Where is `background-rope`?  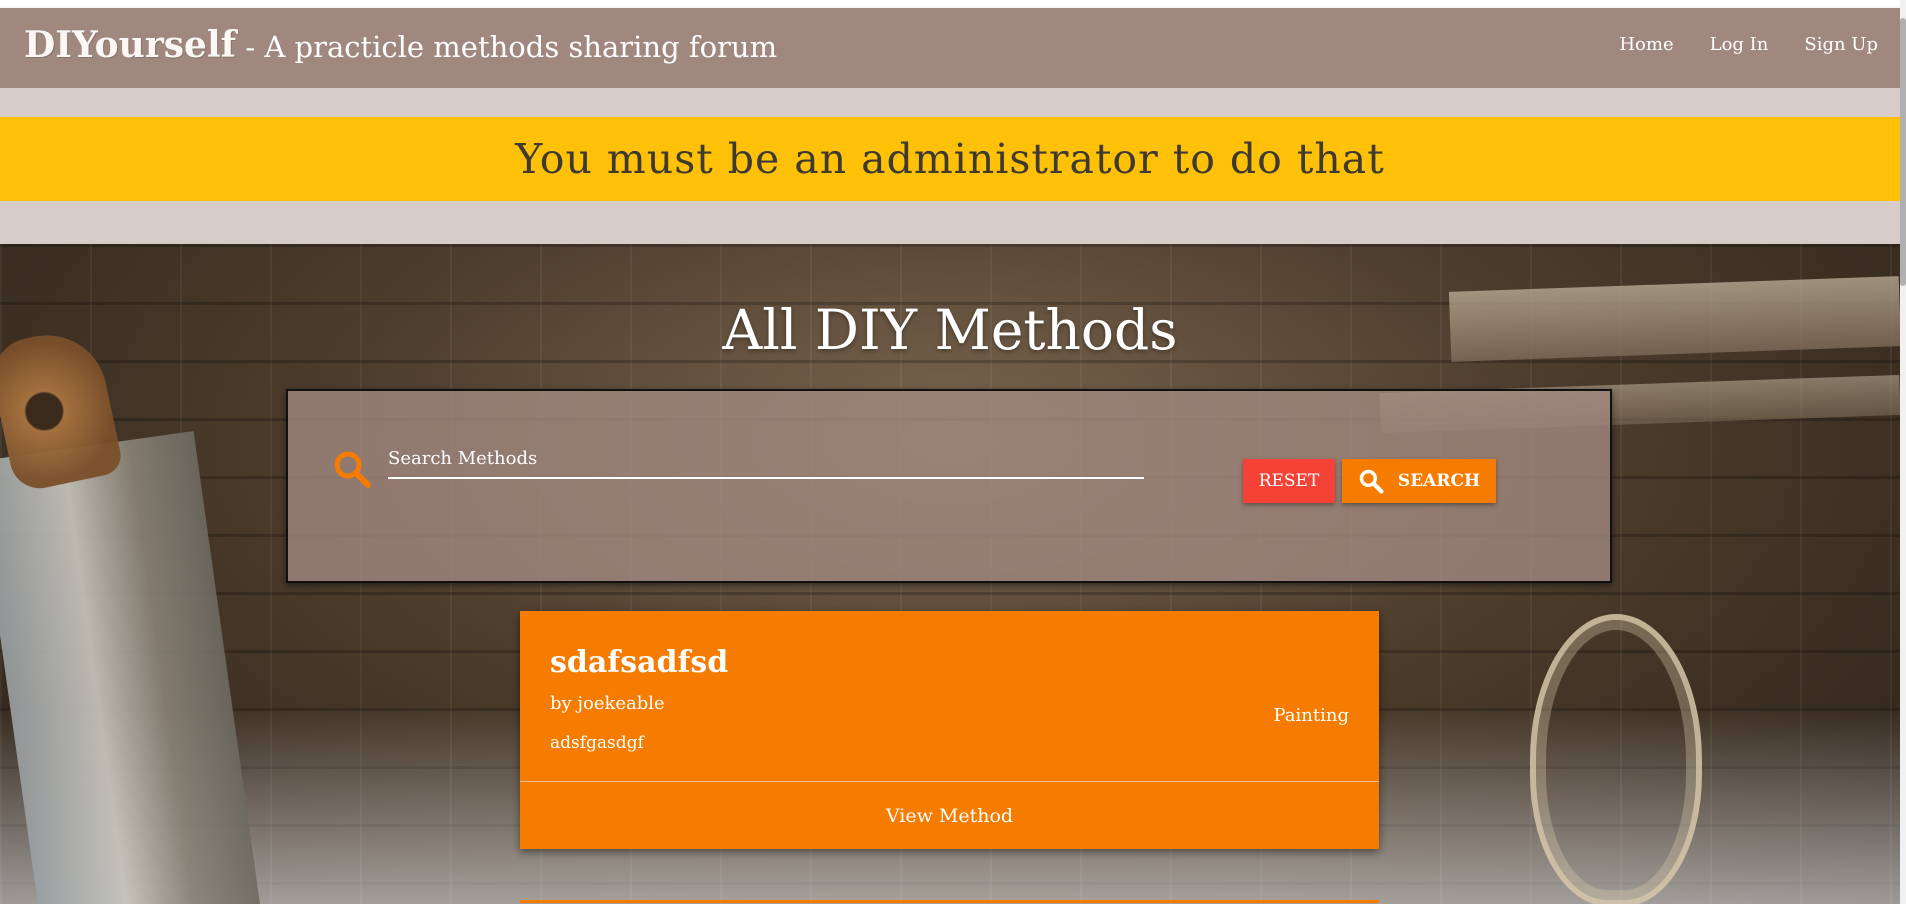 background-rope is located at coordinates (1616, 759).